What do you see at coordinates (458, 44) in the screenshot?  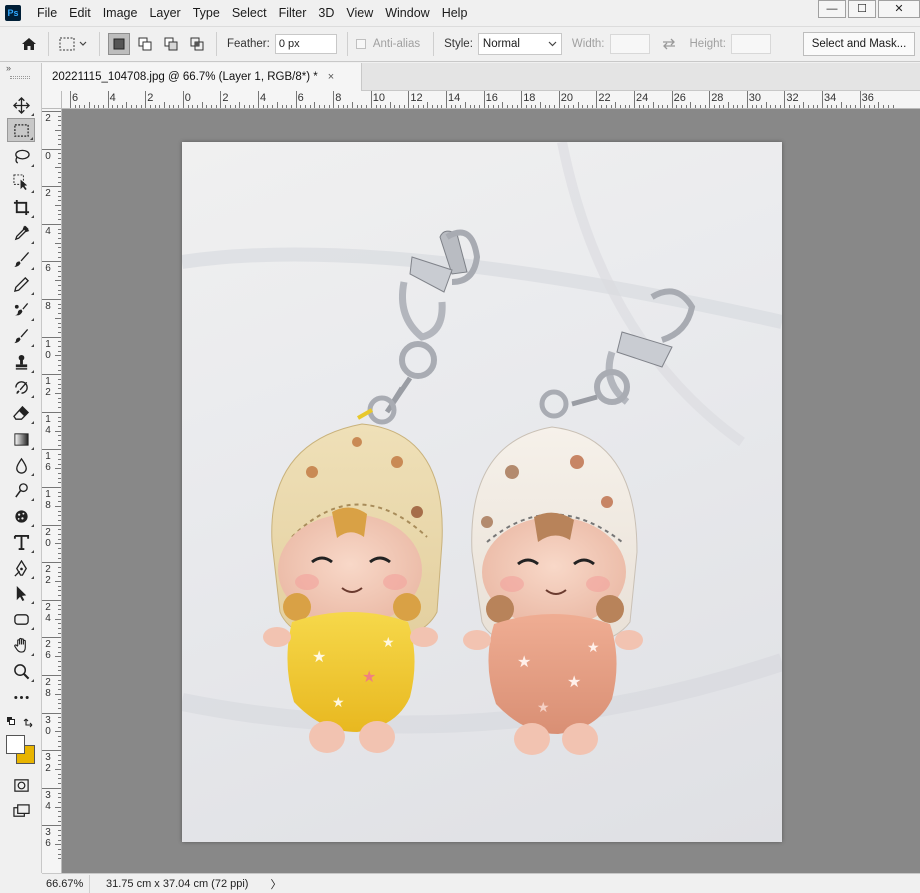 I see `style-label: Style:` at bounding box center [458, 44].